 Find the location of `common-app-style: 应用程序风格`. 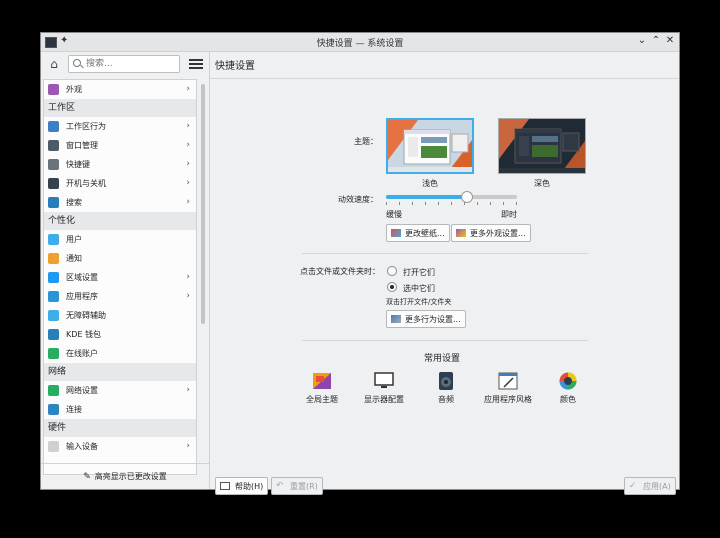

common-app-style: 应用程序风格 is located at coordinates (508, 388).